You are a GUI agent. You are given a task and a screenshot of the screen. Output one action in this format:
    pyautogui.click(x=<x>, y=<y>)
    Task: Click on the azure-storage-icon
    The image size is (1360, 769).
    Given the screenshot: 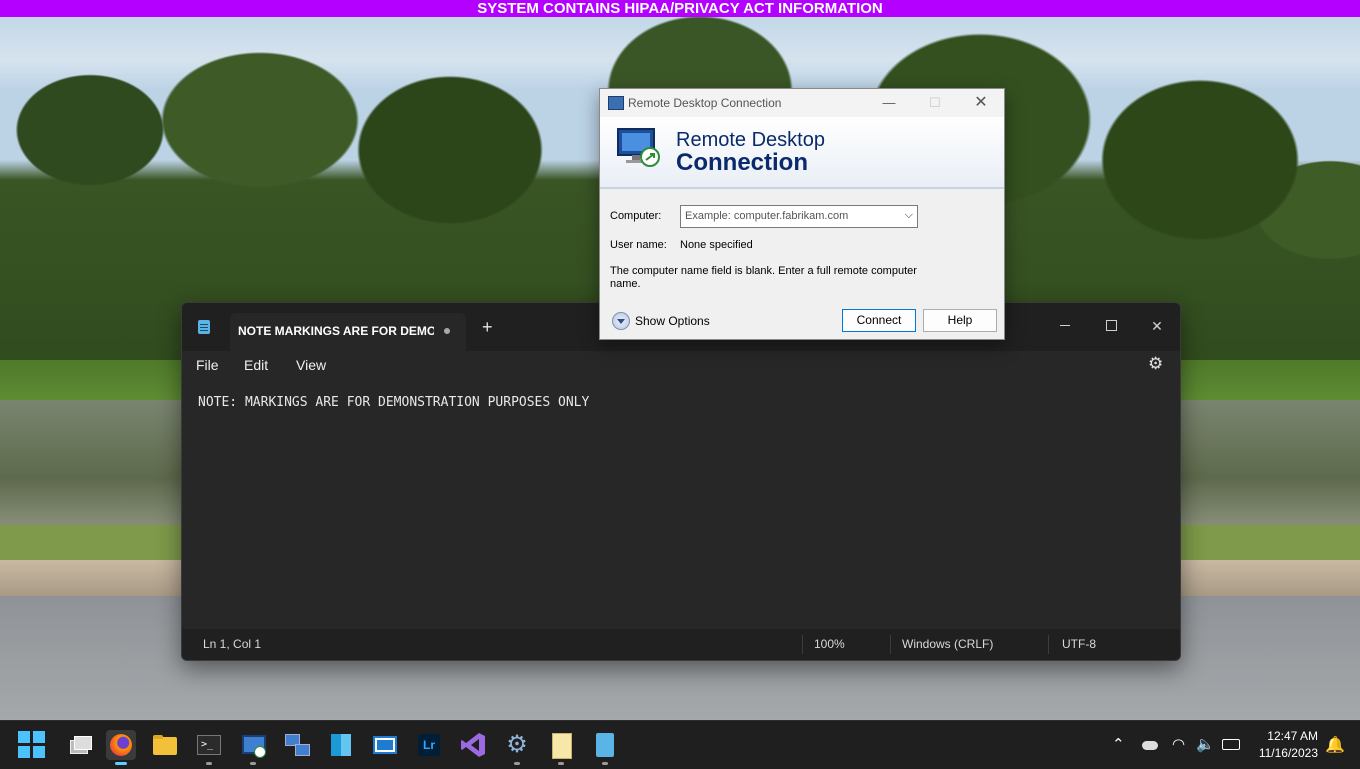 What is the action you would take?
    pyautogui.click(x=341, y=745)
    